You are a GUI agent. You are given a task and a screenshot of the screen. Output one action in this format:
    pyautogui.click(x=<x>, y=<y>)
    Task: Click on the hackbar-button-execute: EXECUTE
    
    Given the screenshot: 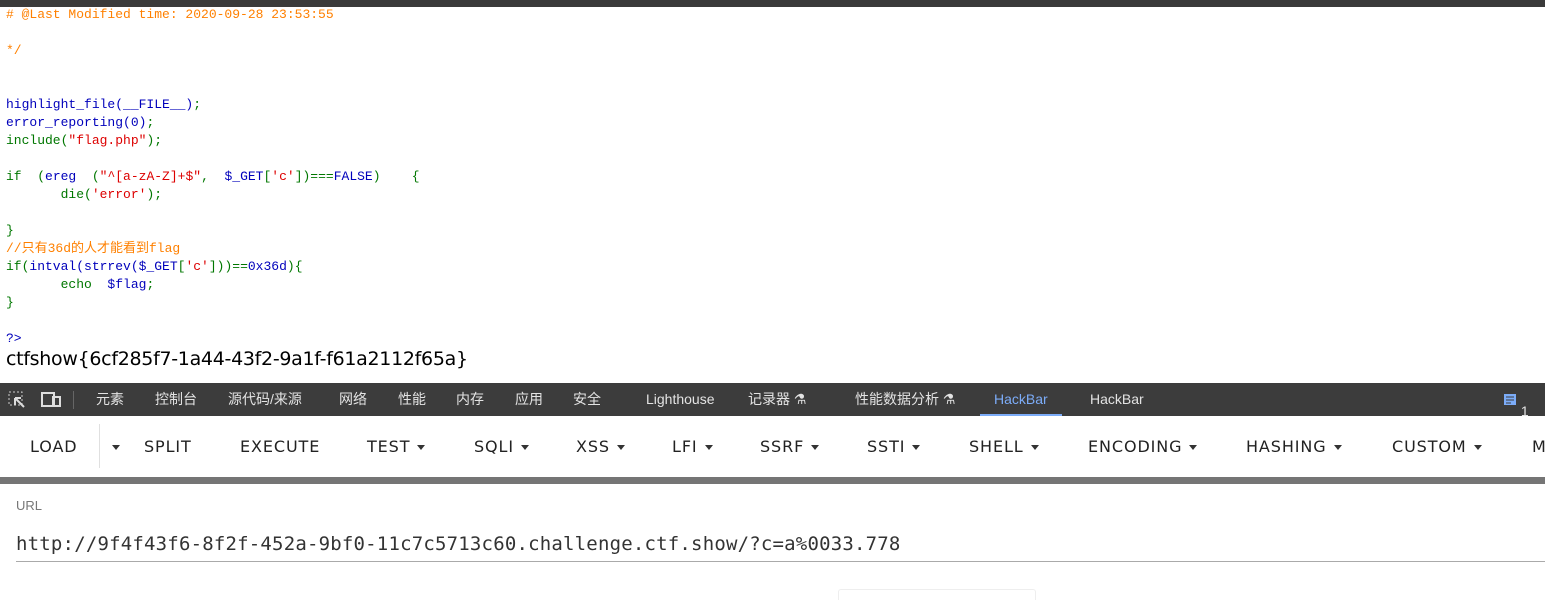 What is the action you would take?
    pyautogui.click(x=280, y=446)
    